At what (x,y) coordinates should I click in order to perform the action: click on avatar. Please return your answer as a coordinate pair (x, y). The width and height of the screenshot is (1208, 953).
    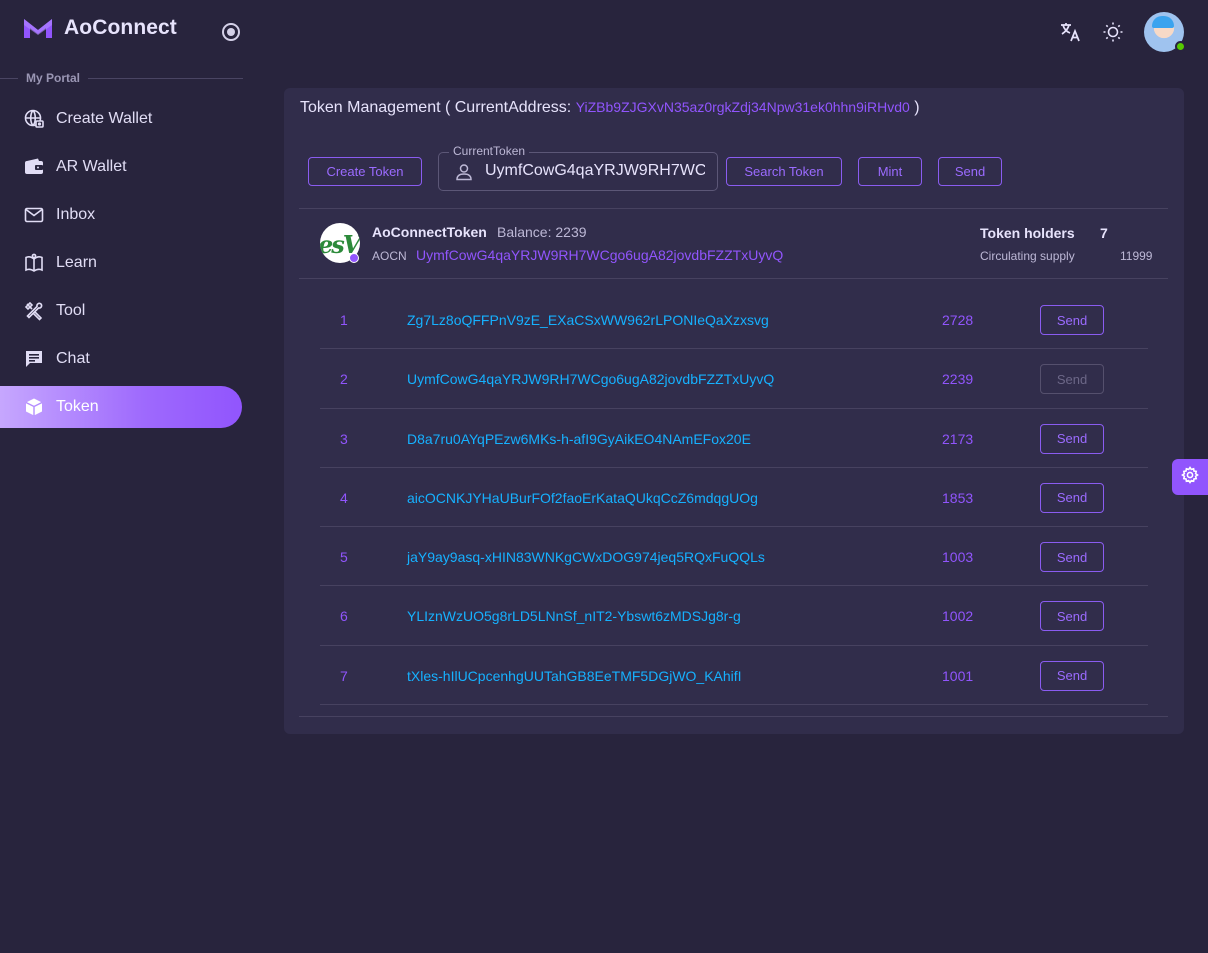
    Looking at the image, I should click on (1165, 32).